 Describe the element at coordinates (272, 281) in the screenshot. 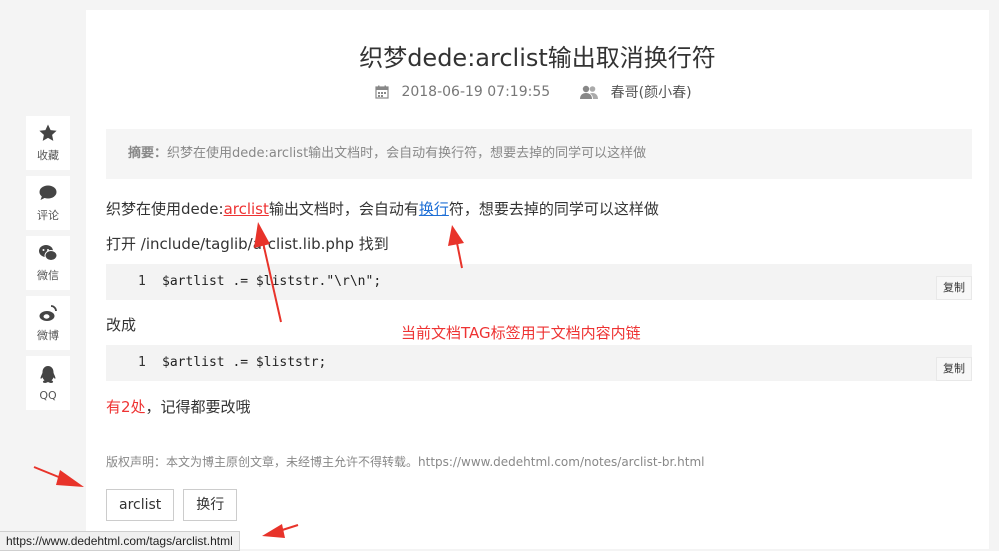

I see `code-text: $artlist .= $liststr."\r\n";` at that location.